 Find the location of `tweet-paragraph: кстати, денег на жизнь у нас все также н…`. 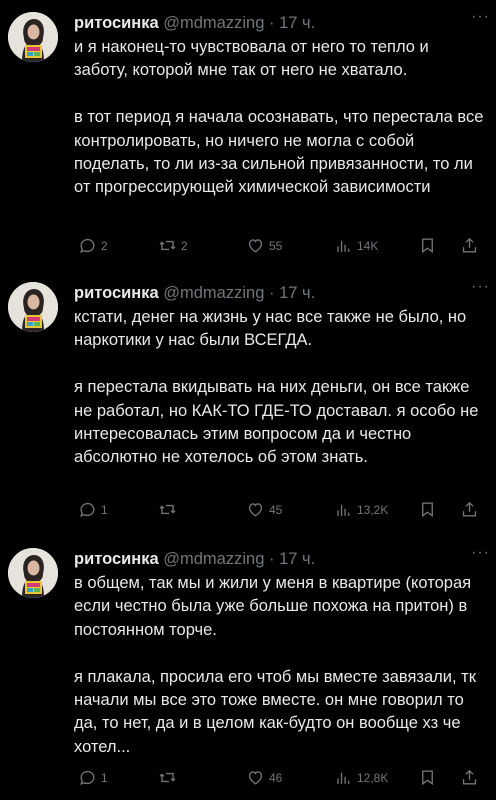

tweet-paragraph: кстати, денег на жизнь у нас все также н… is located at coordinates (270, 329).